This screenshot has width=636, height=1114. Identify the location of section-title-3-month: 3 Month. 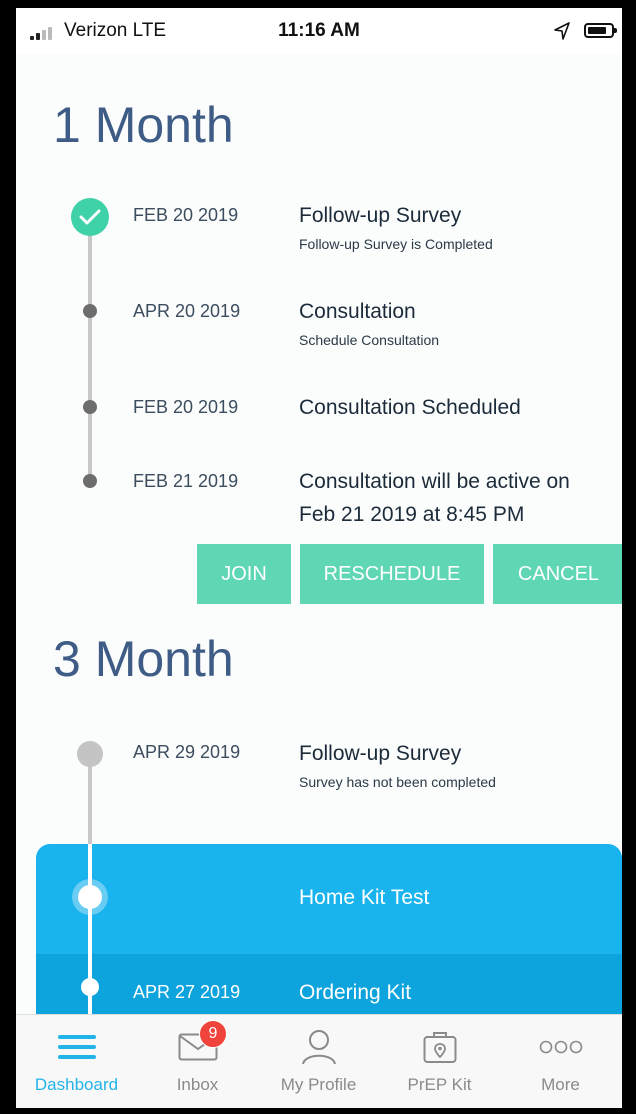
(143, 659).